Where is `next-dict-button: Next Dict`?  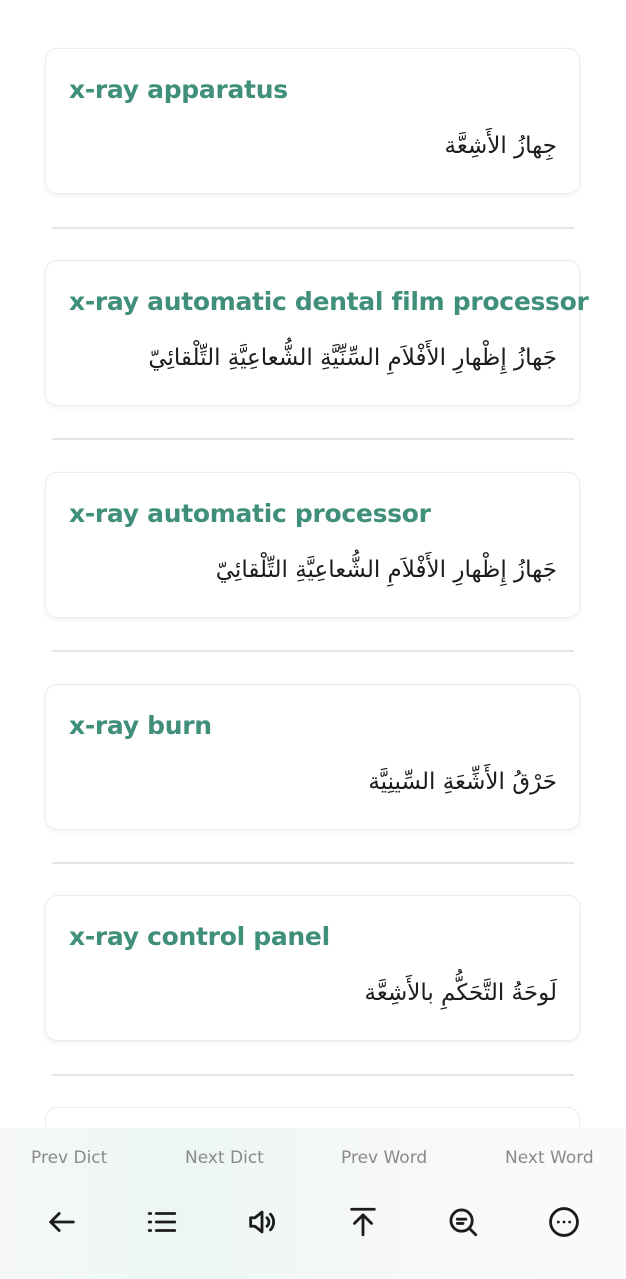 next-dict-button: Next Dict is located at coordinates (224, 1158).